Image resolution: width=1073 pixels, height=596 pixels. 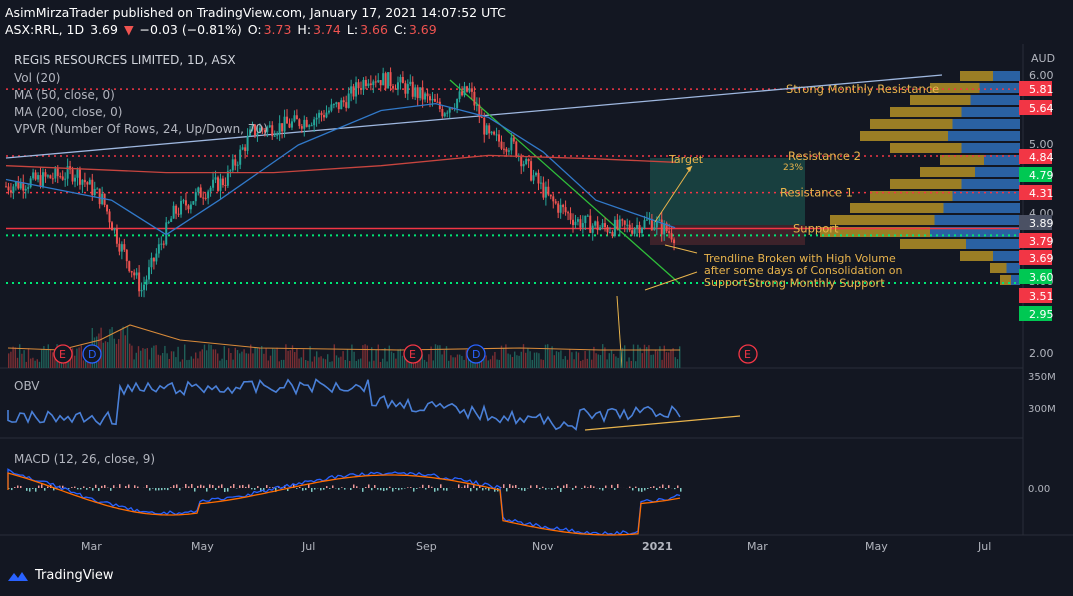 What do you see at coordinates (862, 89) in the screenshot?
I see `level-label: Strong Monthly Resistance` at bounding box center [862, 89].